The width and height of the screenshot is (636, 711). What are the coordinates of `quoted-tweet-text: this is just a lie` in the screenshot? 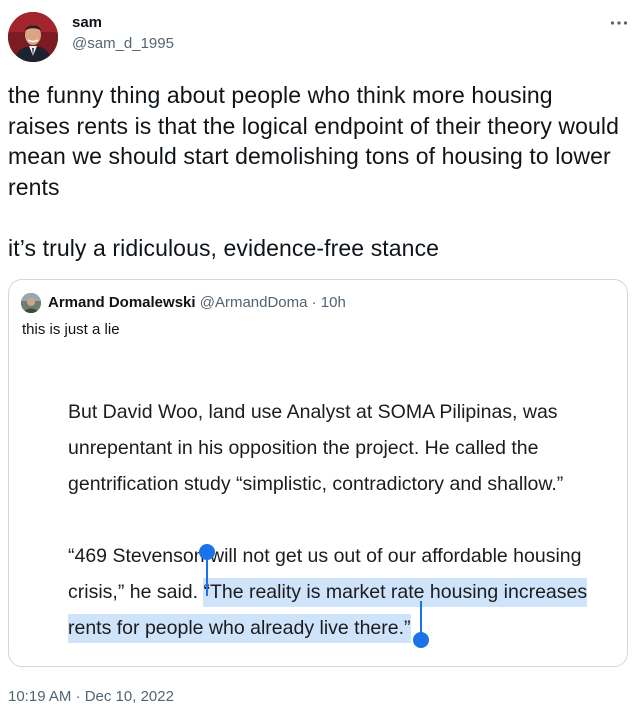 It's located at (71, 329).